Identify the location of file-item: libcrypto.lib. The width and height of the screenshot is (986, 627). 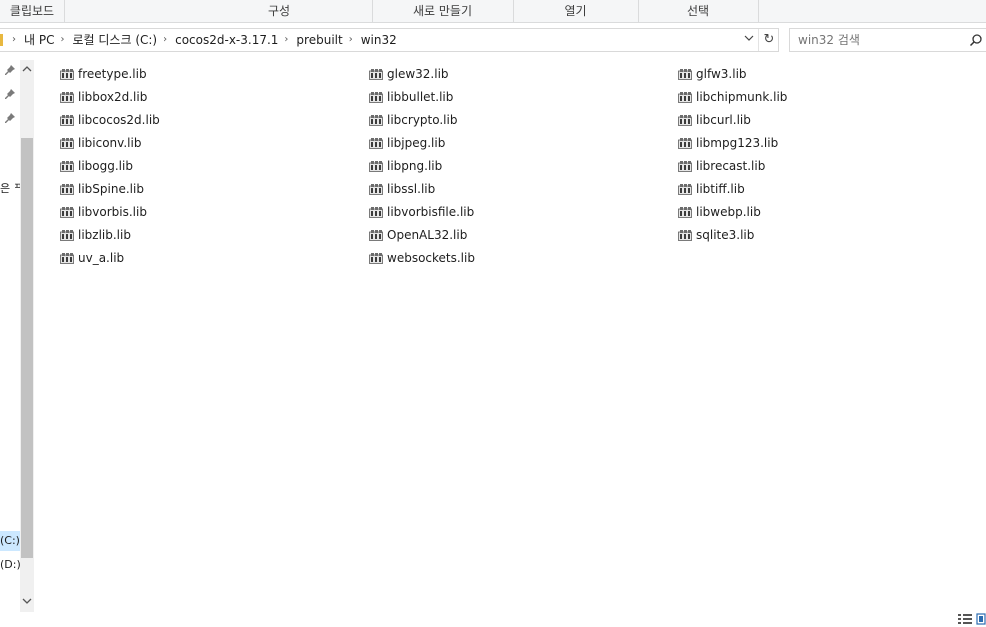
(413, 120).